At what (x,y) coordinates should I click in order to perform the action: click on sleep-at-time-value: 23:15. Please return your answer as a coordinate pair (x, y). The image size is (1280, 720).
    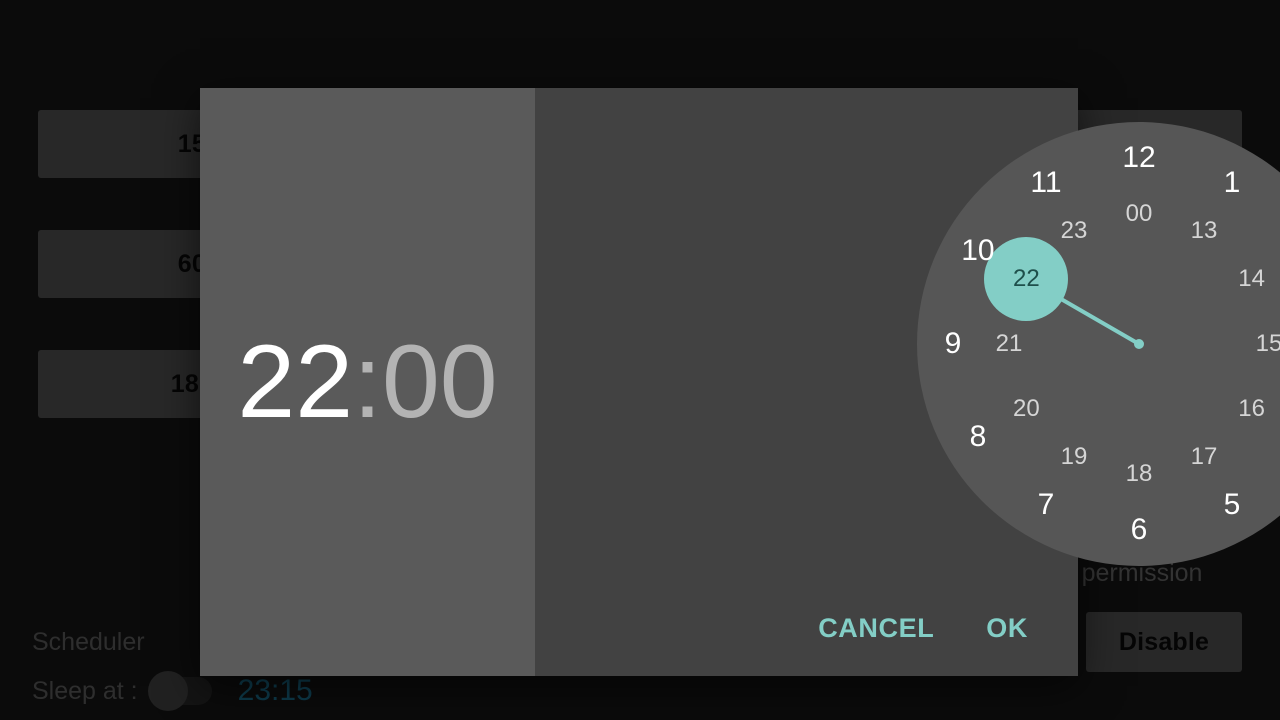
    Looking at the image, I should click on (275, 691).